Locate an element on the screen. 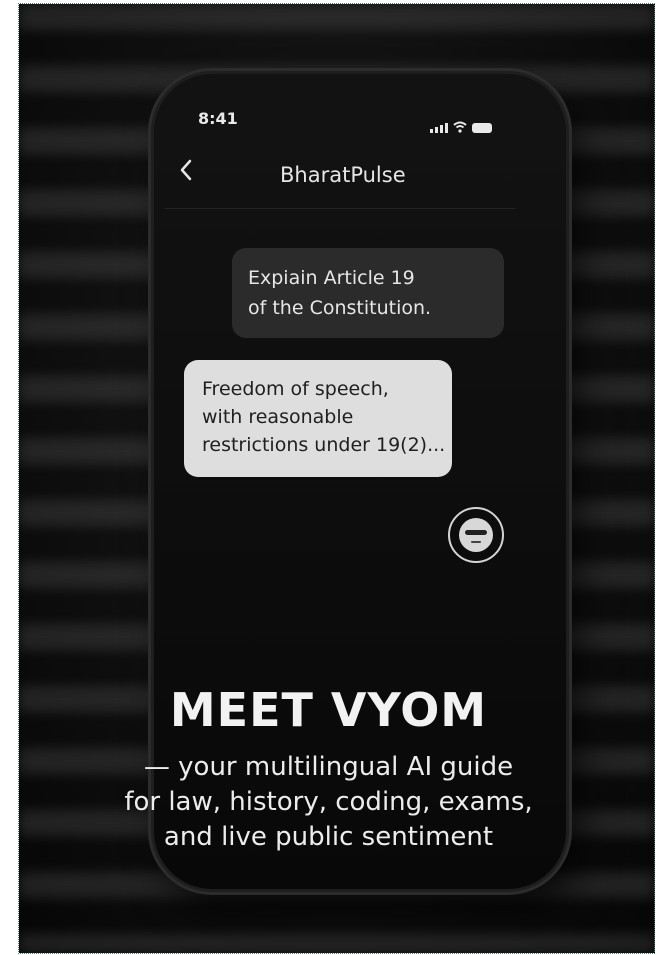 The width and height of the screenshot is (657, 955). wifi-icon is located at coordinates (460, 127).